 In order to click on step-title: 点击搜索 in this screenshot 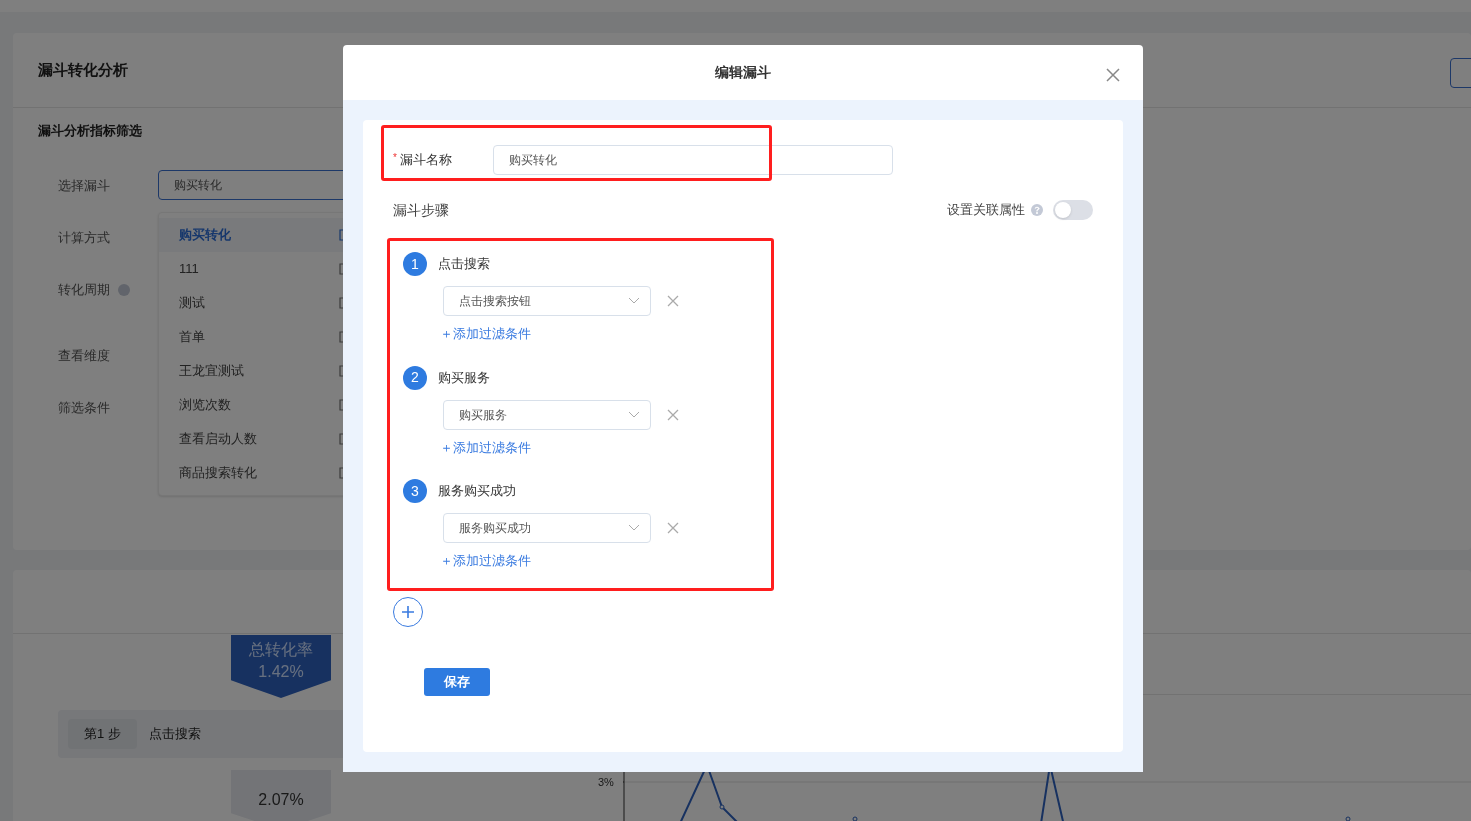, I will do `click(464, 264)`.